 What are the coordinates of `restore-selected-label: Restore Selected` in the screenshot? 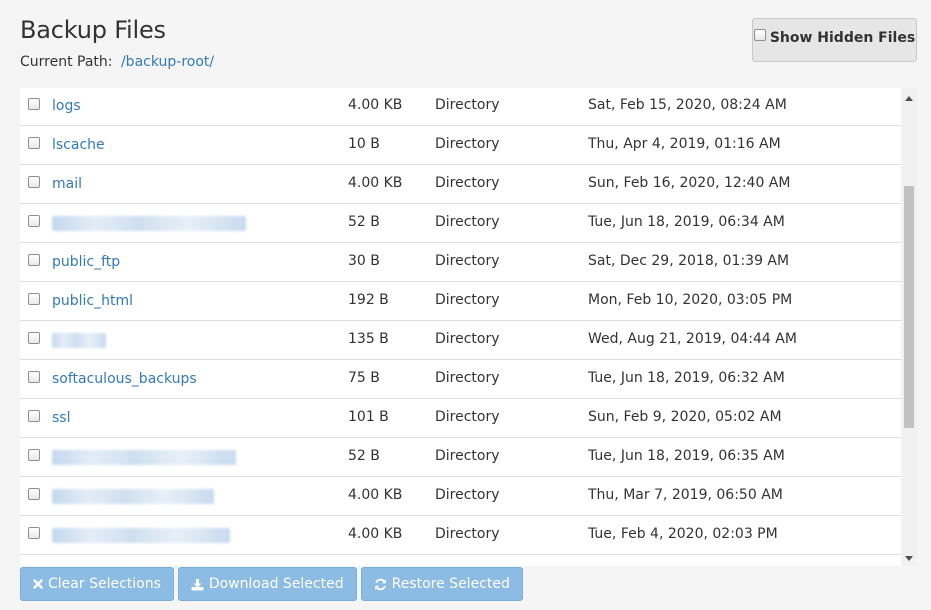 It's located at (450, 584).